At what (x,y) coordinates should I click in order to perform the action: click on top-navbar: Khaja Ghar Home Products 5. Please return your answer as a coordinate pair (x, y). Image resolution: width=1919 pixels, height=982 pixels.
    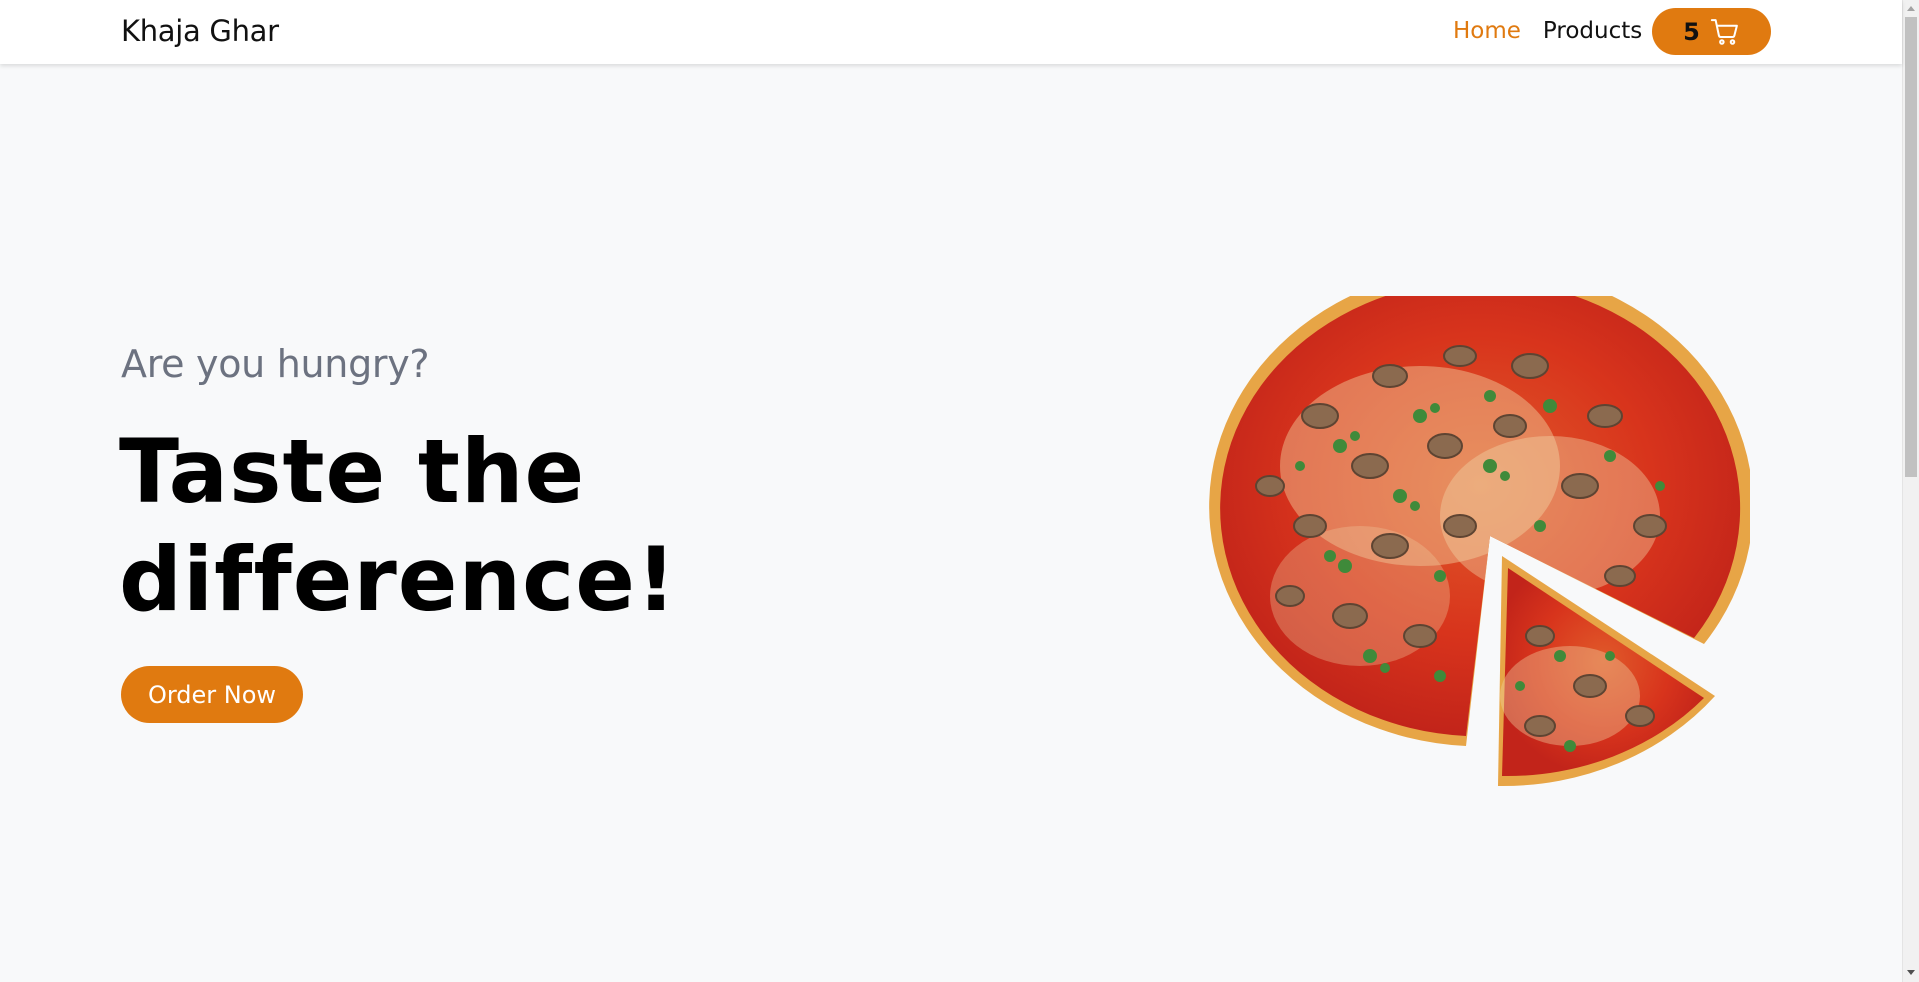
    Looking at the image, I should click on (951, 32).